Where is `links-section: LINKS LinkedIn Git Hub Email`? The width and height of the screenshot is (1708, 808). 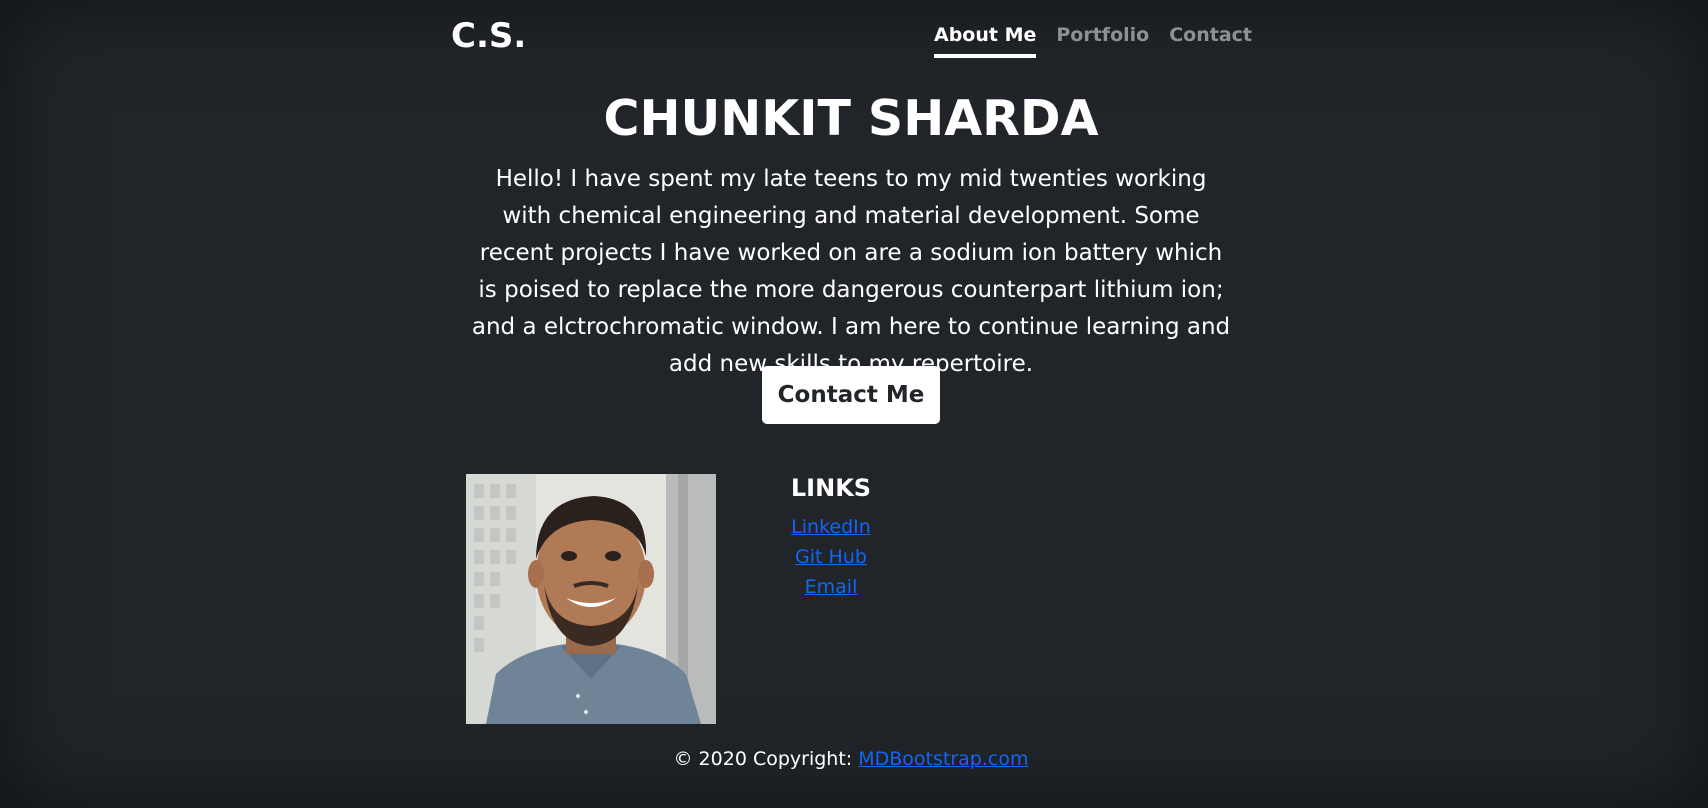
links-section: LINKS LinkedIn Git Hub Email is located at coordinates (831, 538).